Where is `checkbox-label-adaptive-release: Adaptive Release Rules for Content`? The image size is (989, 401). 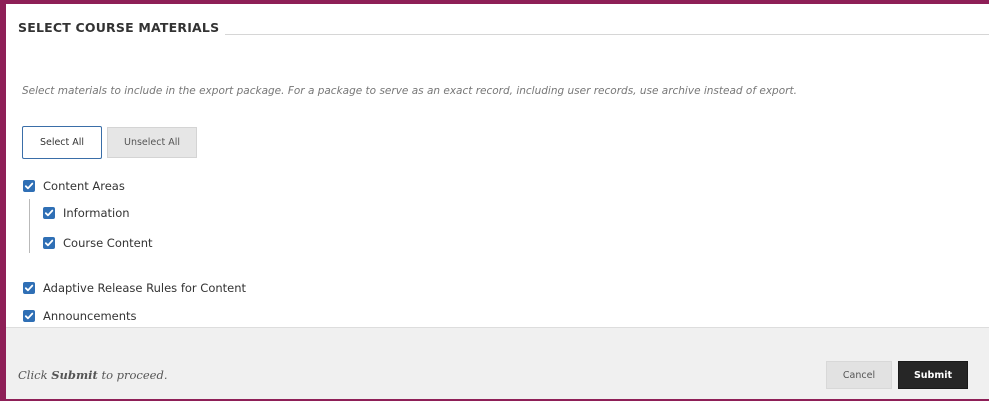 checkbox-label-adaptive-release: Adaptive Release Rules for Content is located at coordinates (145, 288).